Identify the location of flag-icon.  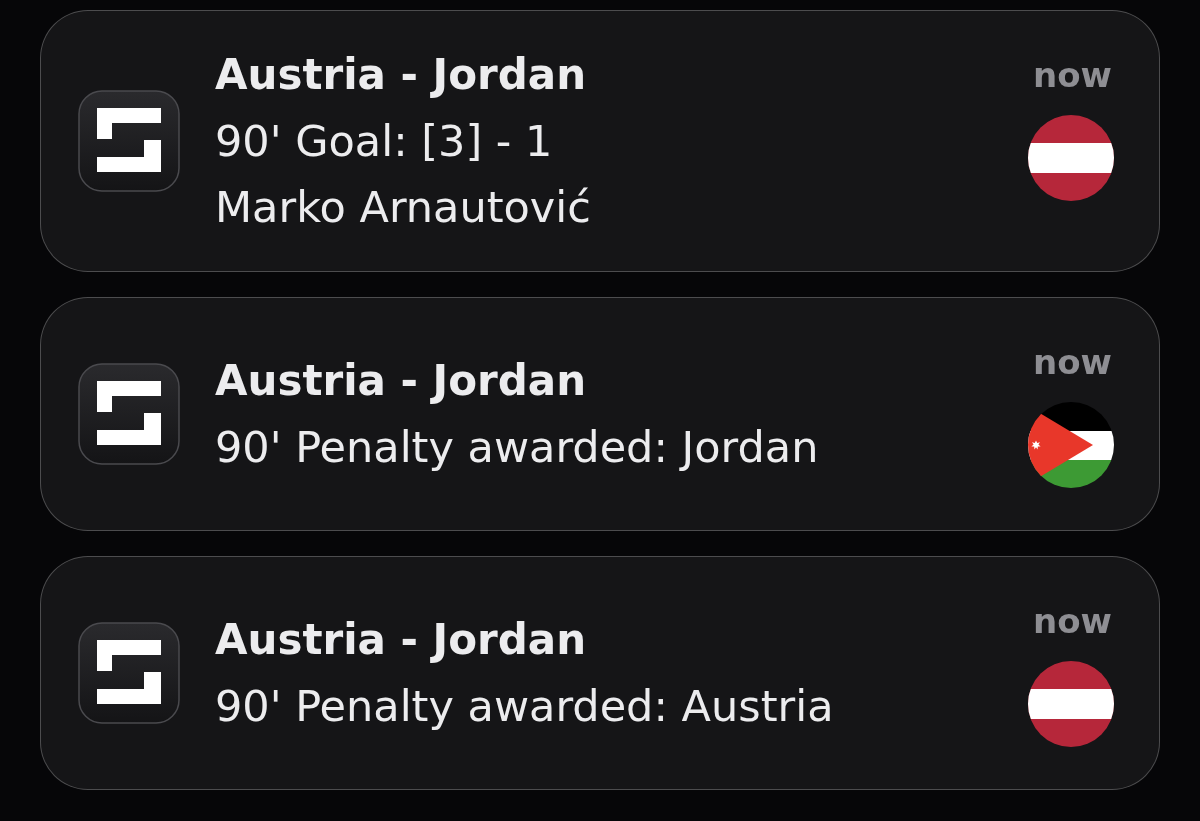
(1071, 445).